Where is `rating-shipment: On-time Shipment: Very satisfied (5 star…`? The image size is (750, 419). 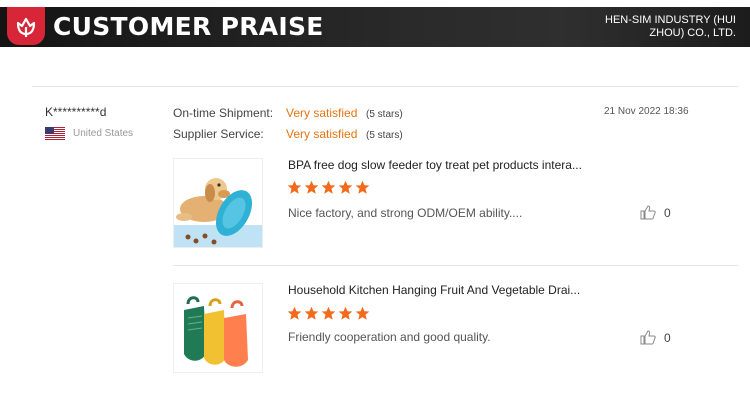 rating-shipment: On-time Shipment: Very satisfied (5 star… is located at coordinates (288, 113).